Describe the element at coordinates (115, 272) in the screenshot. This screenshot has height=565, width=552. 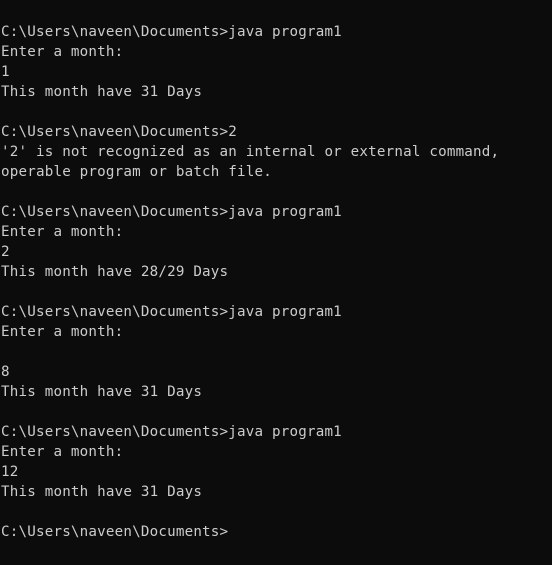
I see `console-line-output: This month have 28/29 Days` at that location.